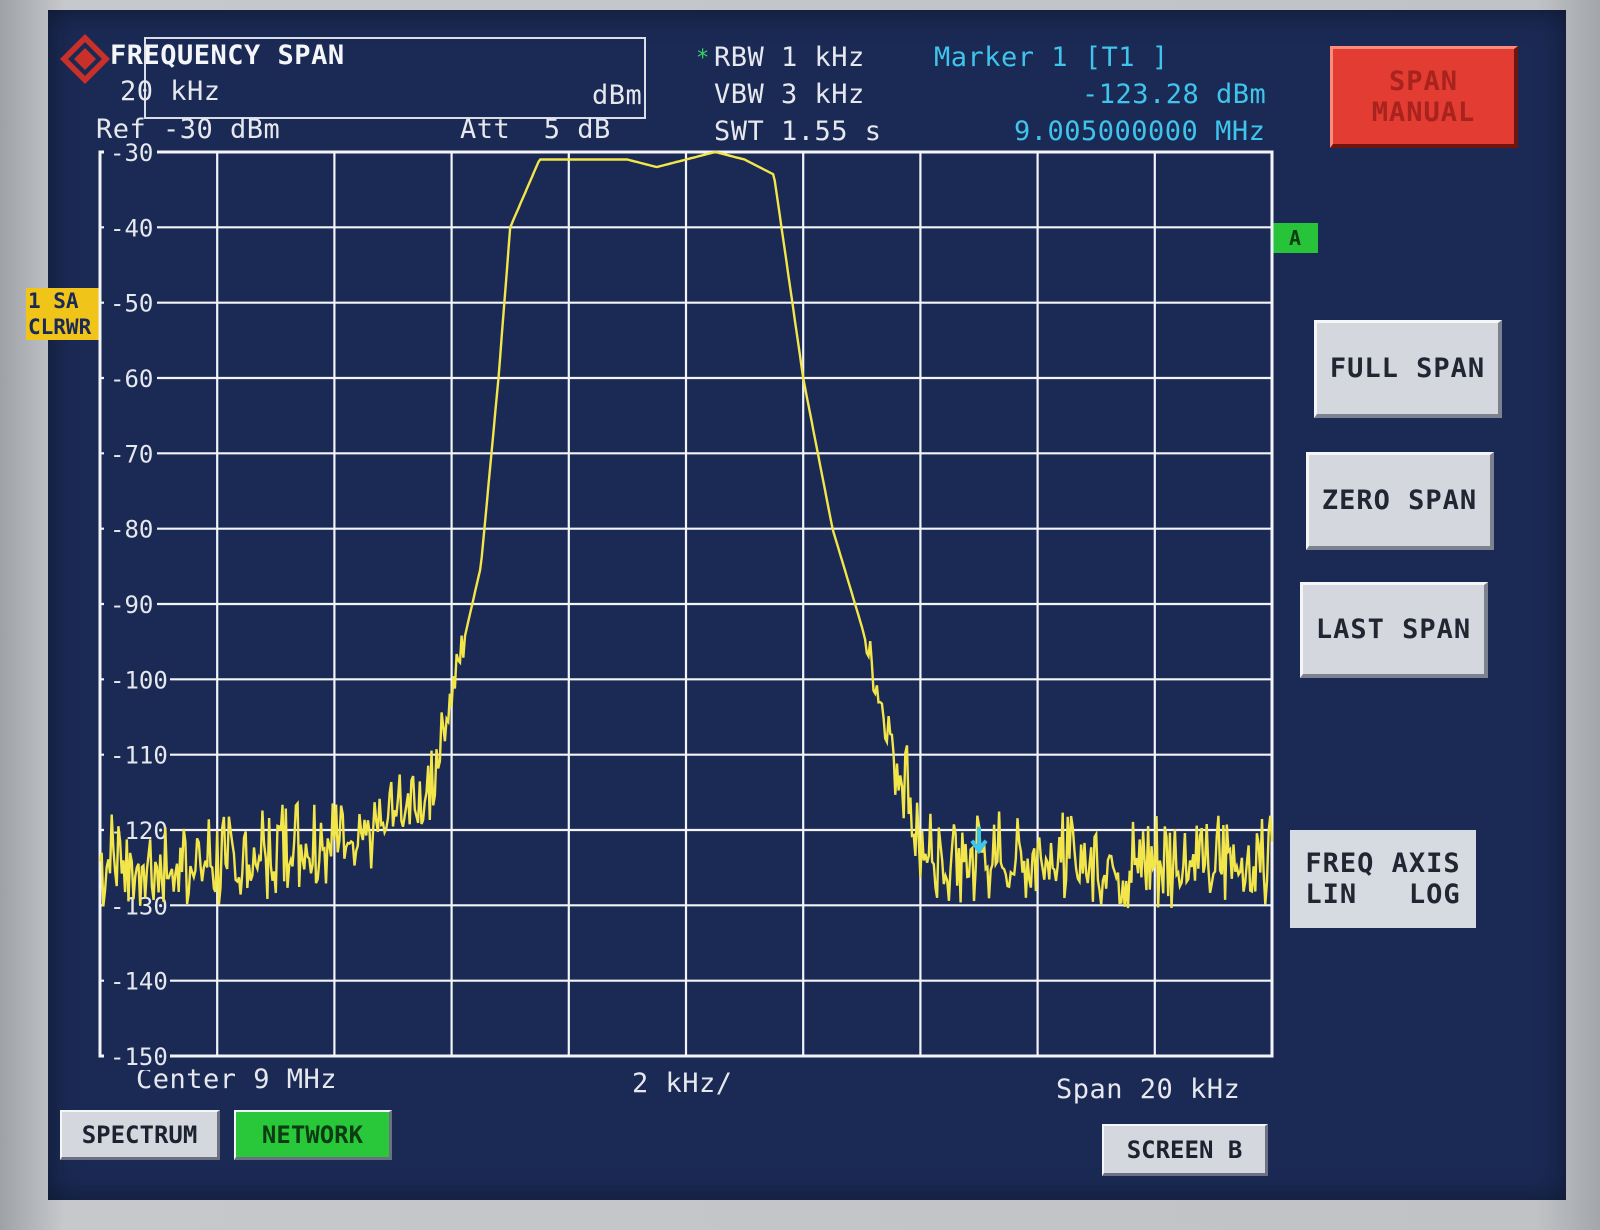 The image size is (1600, 1230). I want to click on y-tick-label: -60, so click(131, 379).